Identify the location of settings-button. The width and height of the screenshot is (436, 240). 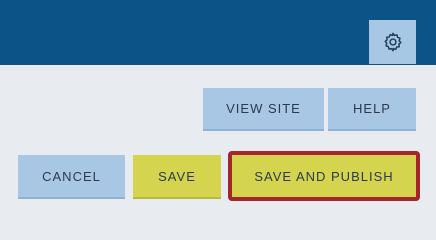
(392, 42).